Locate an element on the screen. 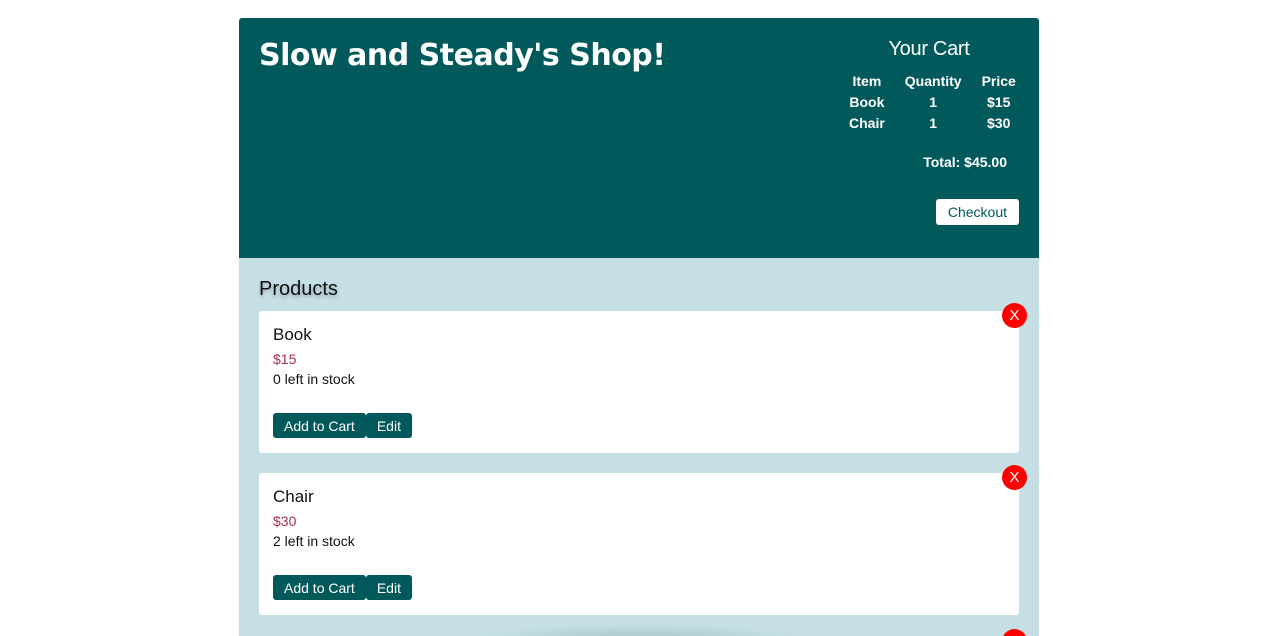  product-name: Chair is located at coordinates (293, 496).